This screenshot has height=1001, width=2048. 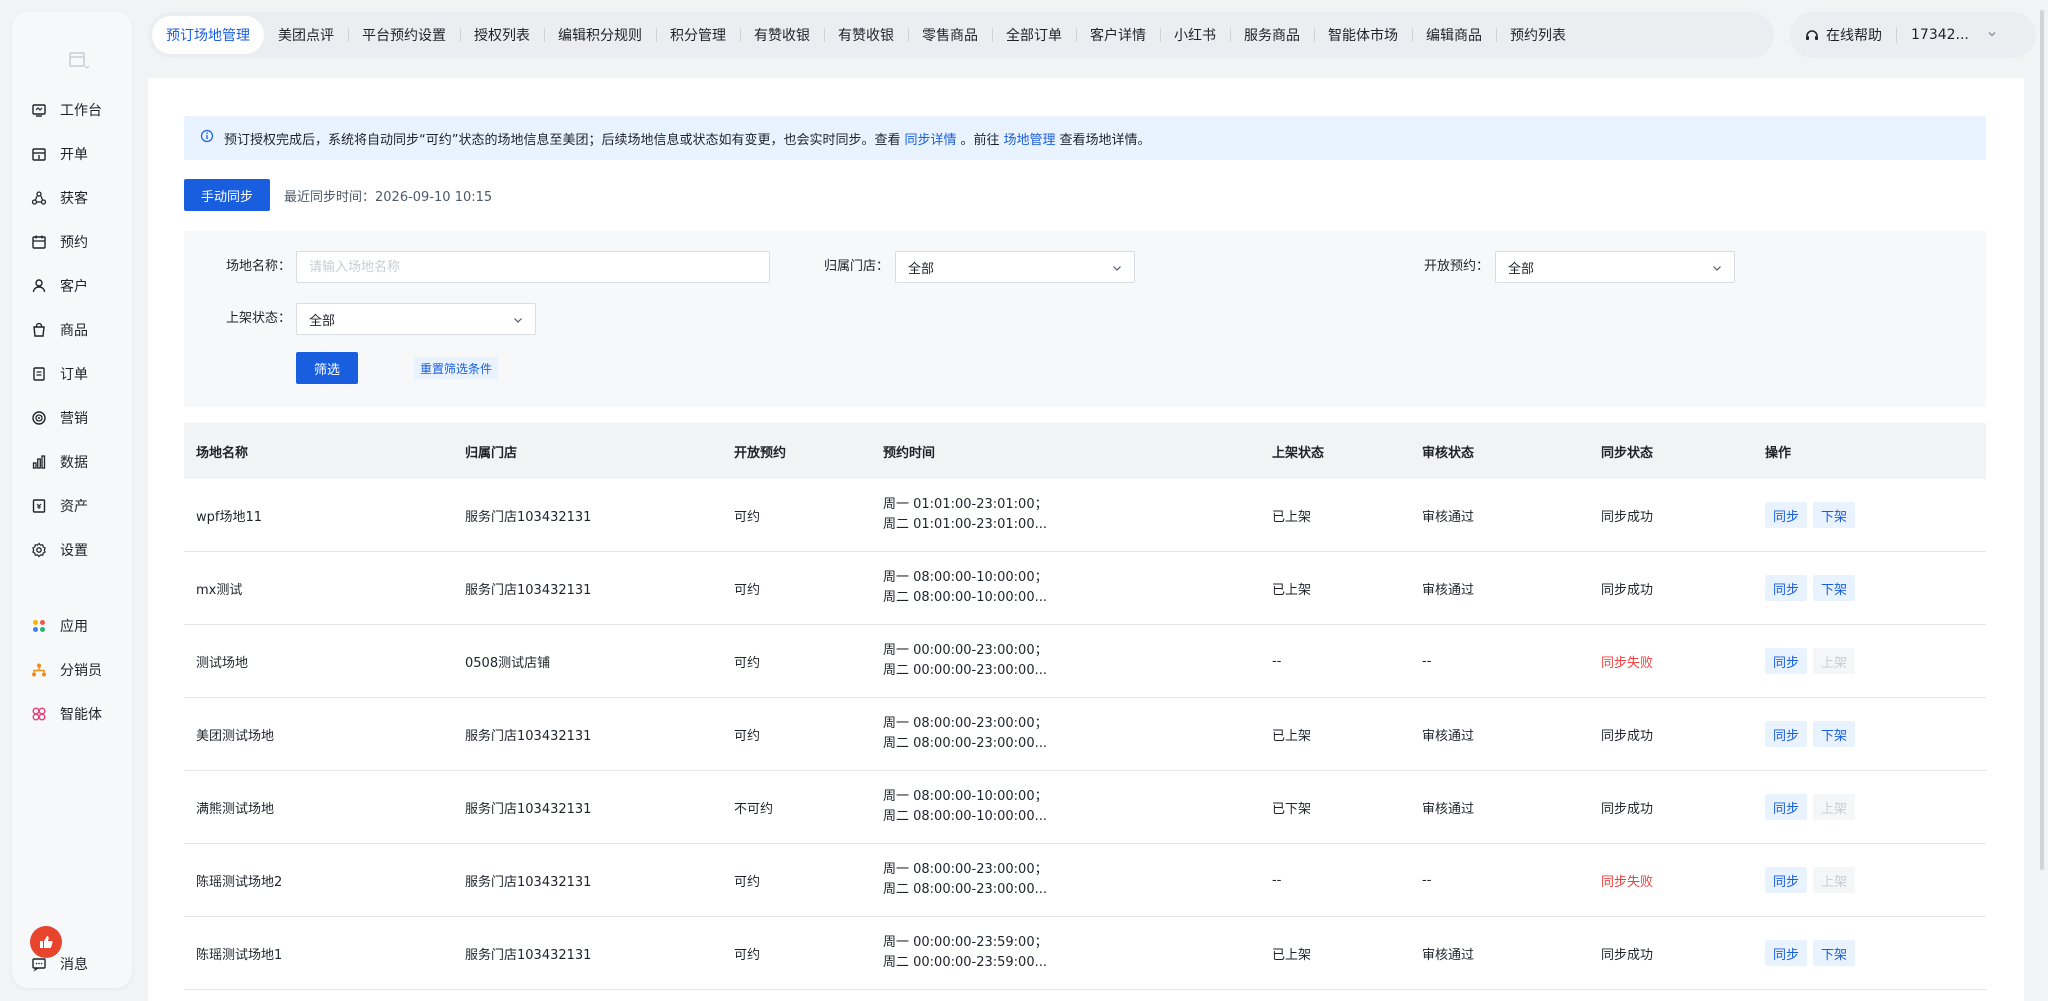 I want to click on tab-5: 编辑积分规则, so click(x=600, y=35).